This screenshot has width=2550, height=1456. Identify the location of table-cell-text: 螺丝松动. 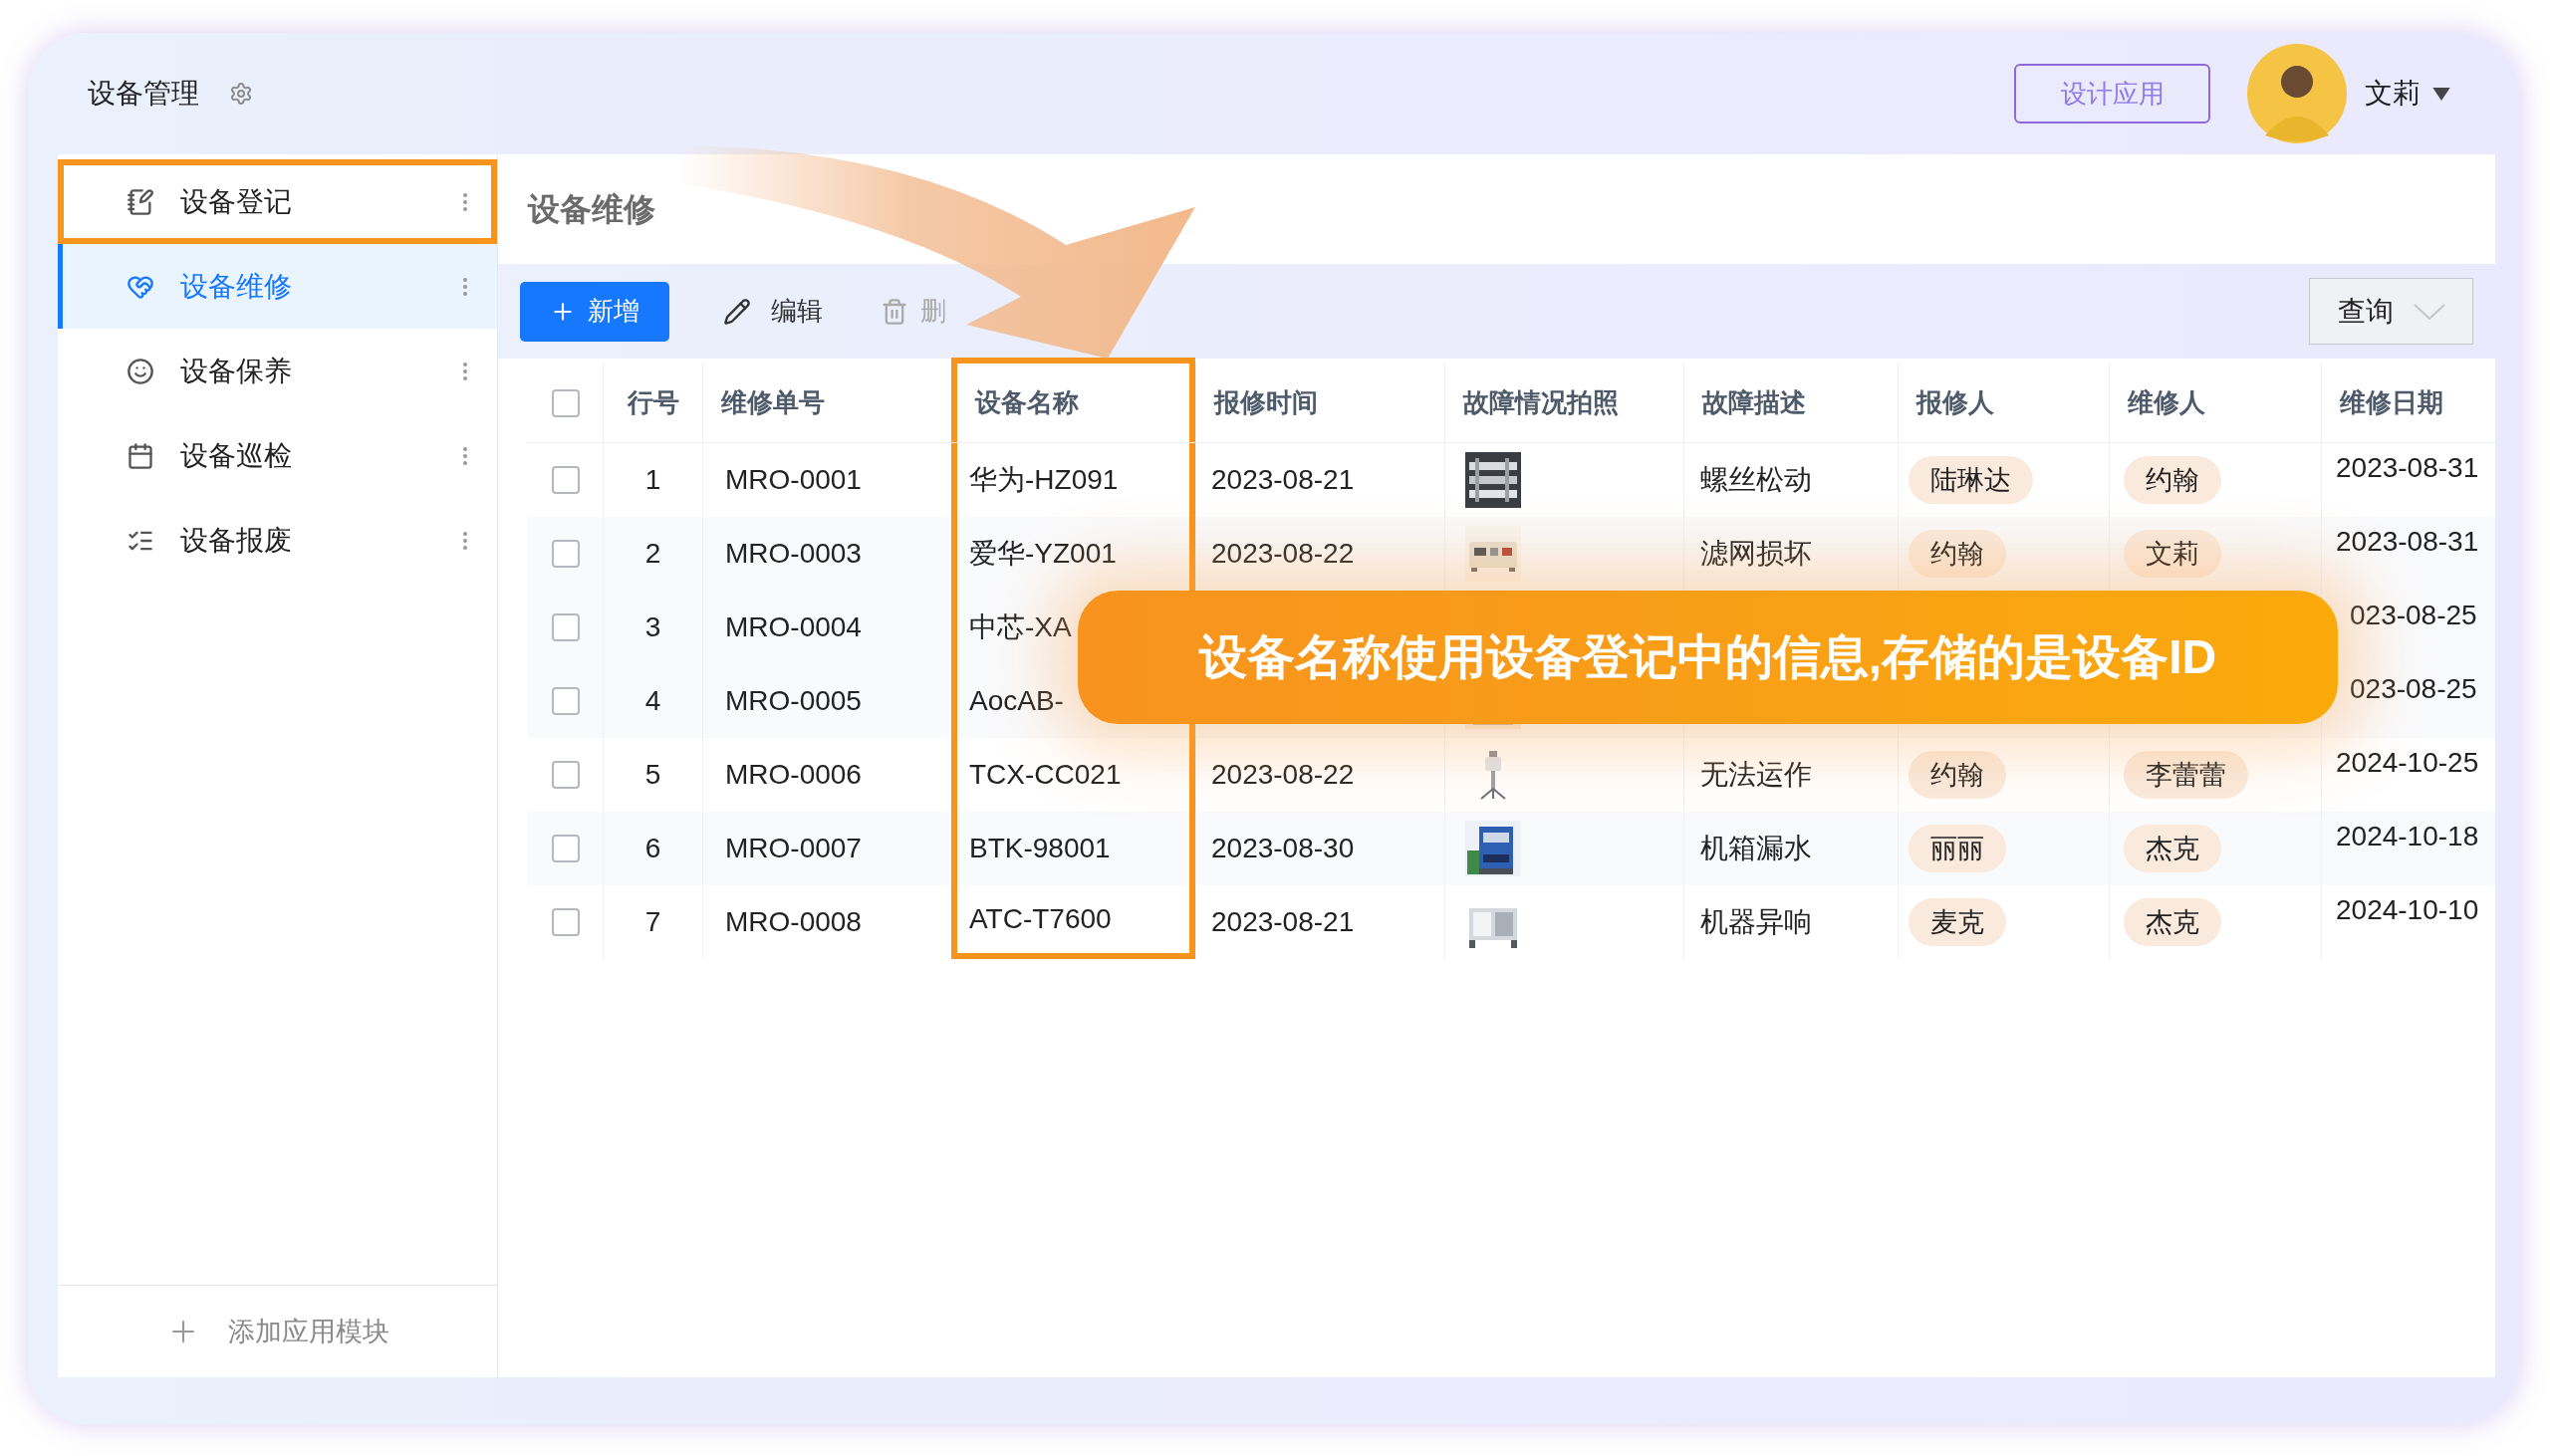
(1756, 480).